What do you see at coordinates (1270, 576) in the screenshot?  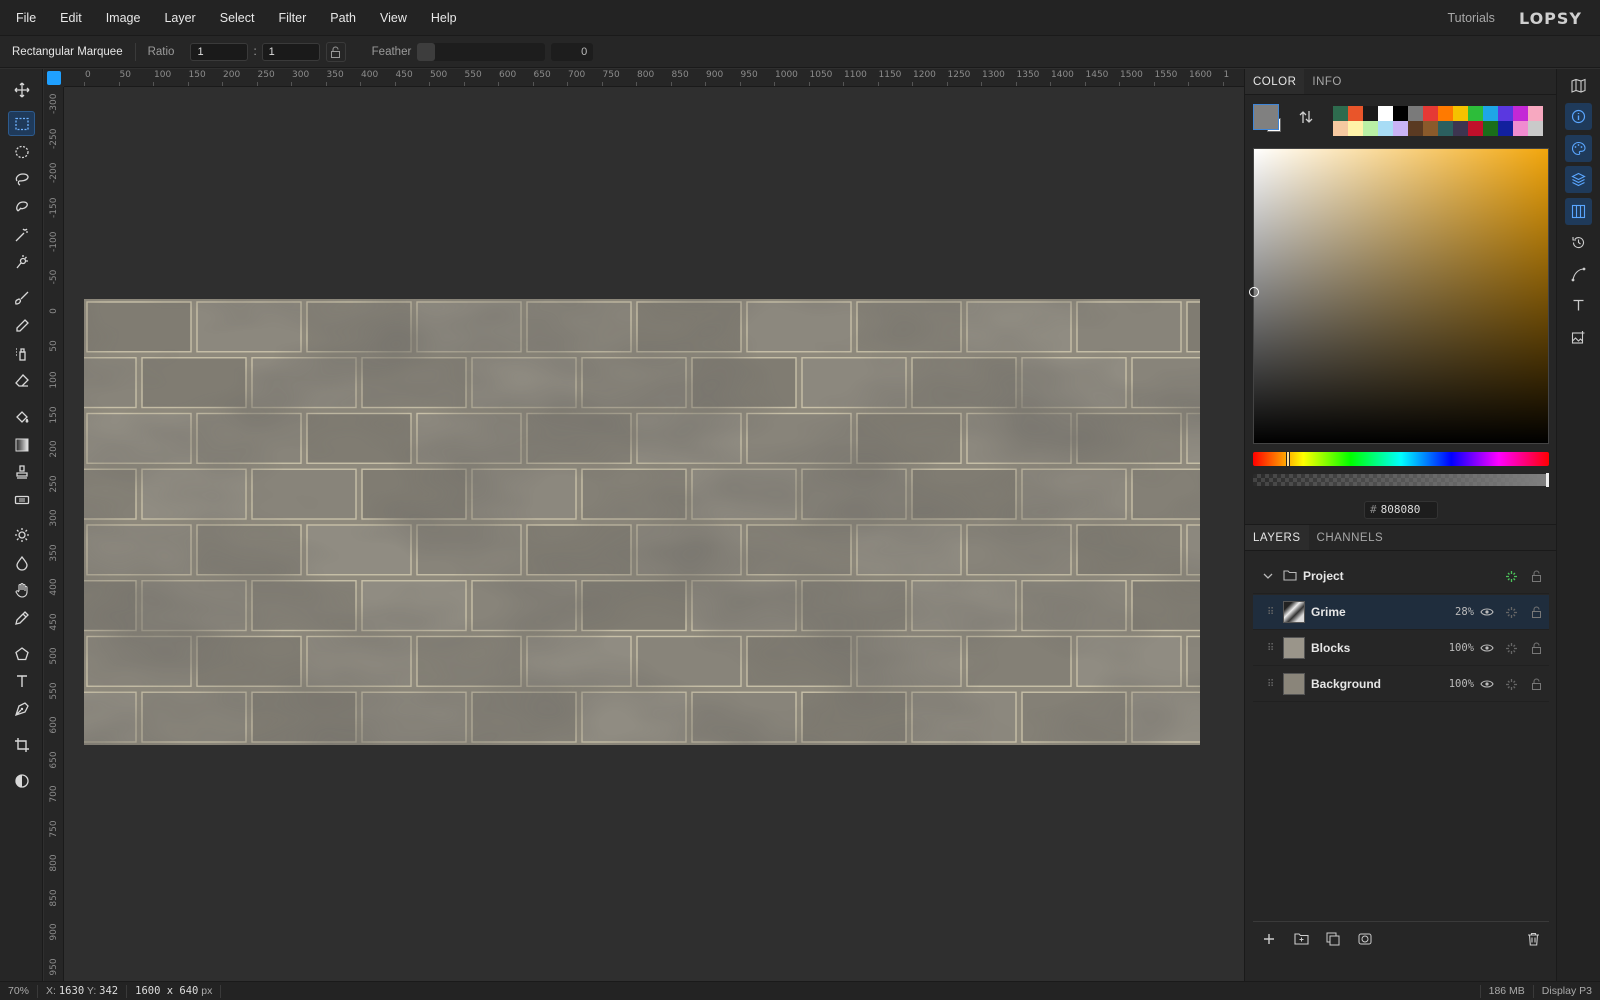 I see `chevron-down-icon` at bounding box center [1270, 576].